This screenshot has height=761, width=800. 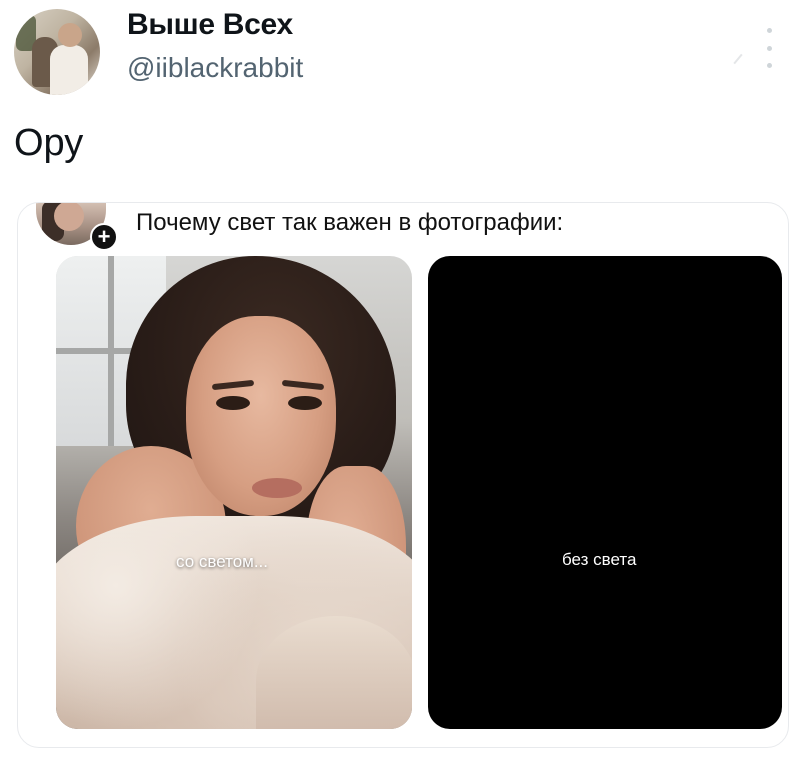 What do you see at coordinates (769, 48) in the screenshot?
I see `vertical-ellipsis-icon` at bounding box center [769, 48].